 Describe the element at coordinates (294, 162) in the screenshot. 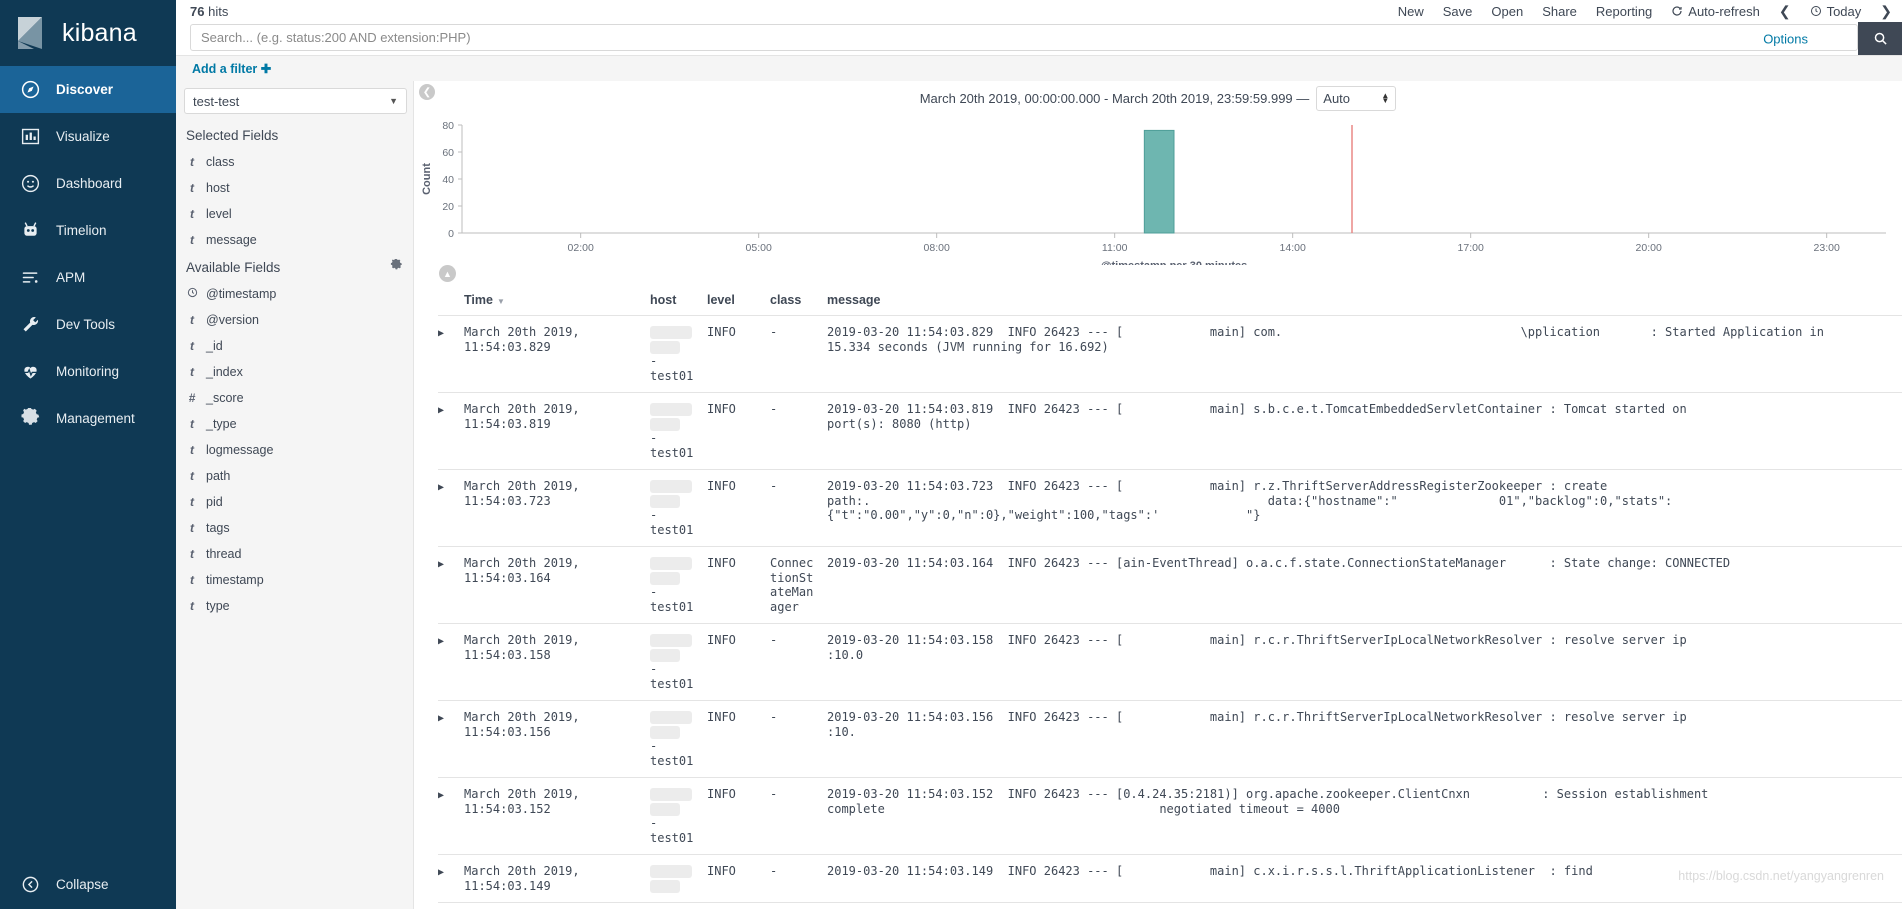

I see `field-item-class: t class` at that location.